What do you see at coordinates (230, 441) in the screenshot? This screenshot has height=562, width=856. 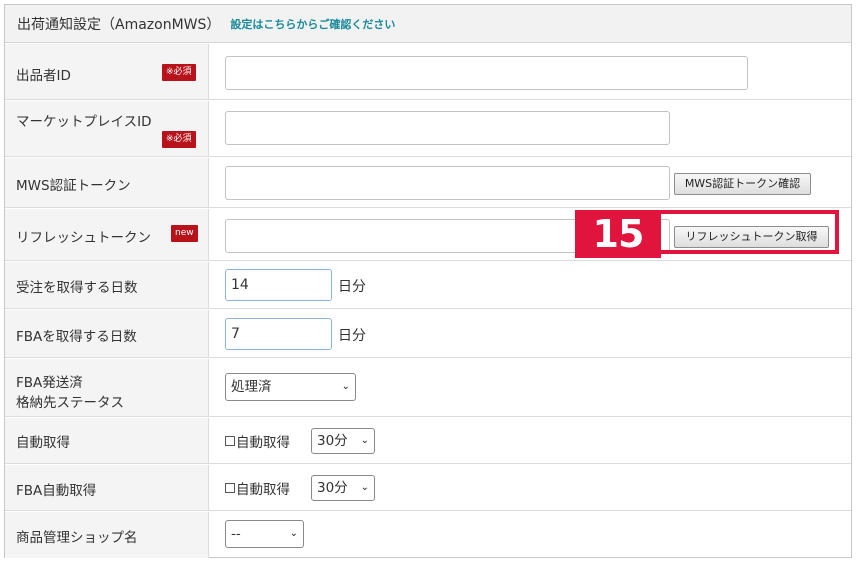 I see `auto-fetch-checkbox` at bounding box center [230, 441].